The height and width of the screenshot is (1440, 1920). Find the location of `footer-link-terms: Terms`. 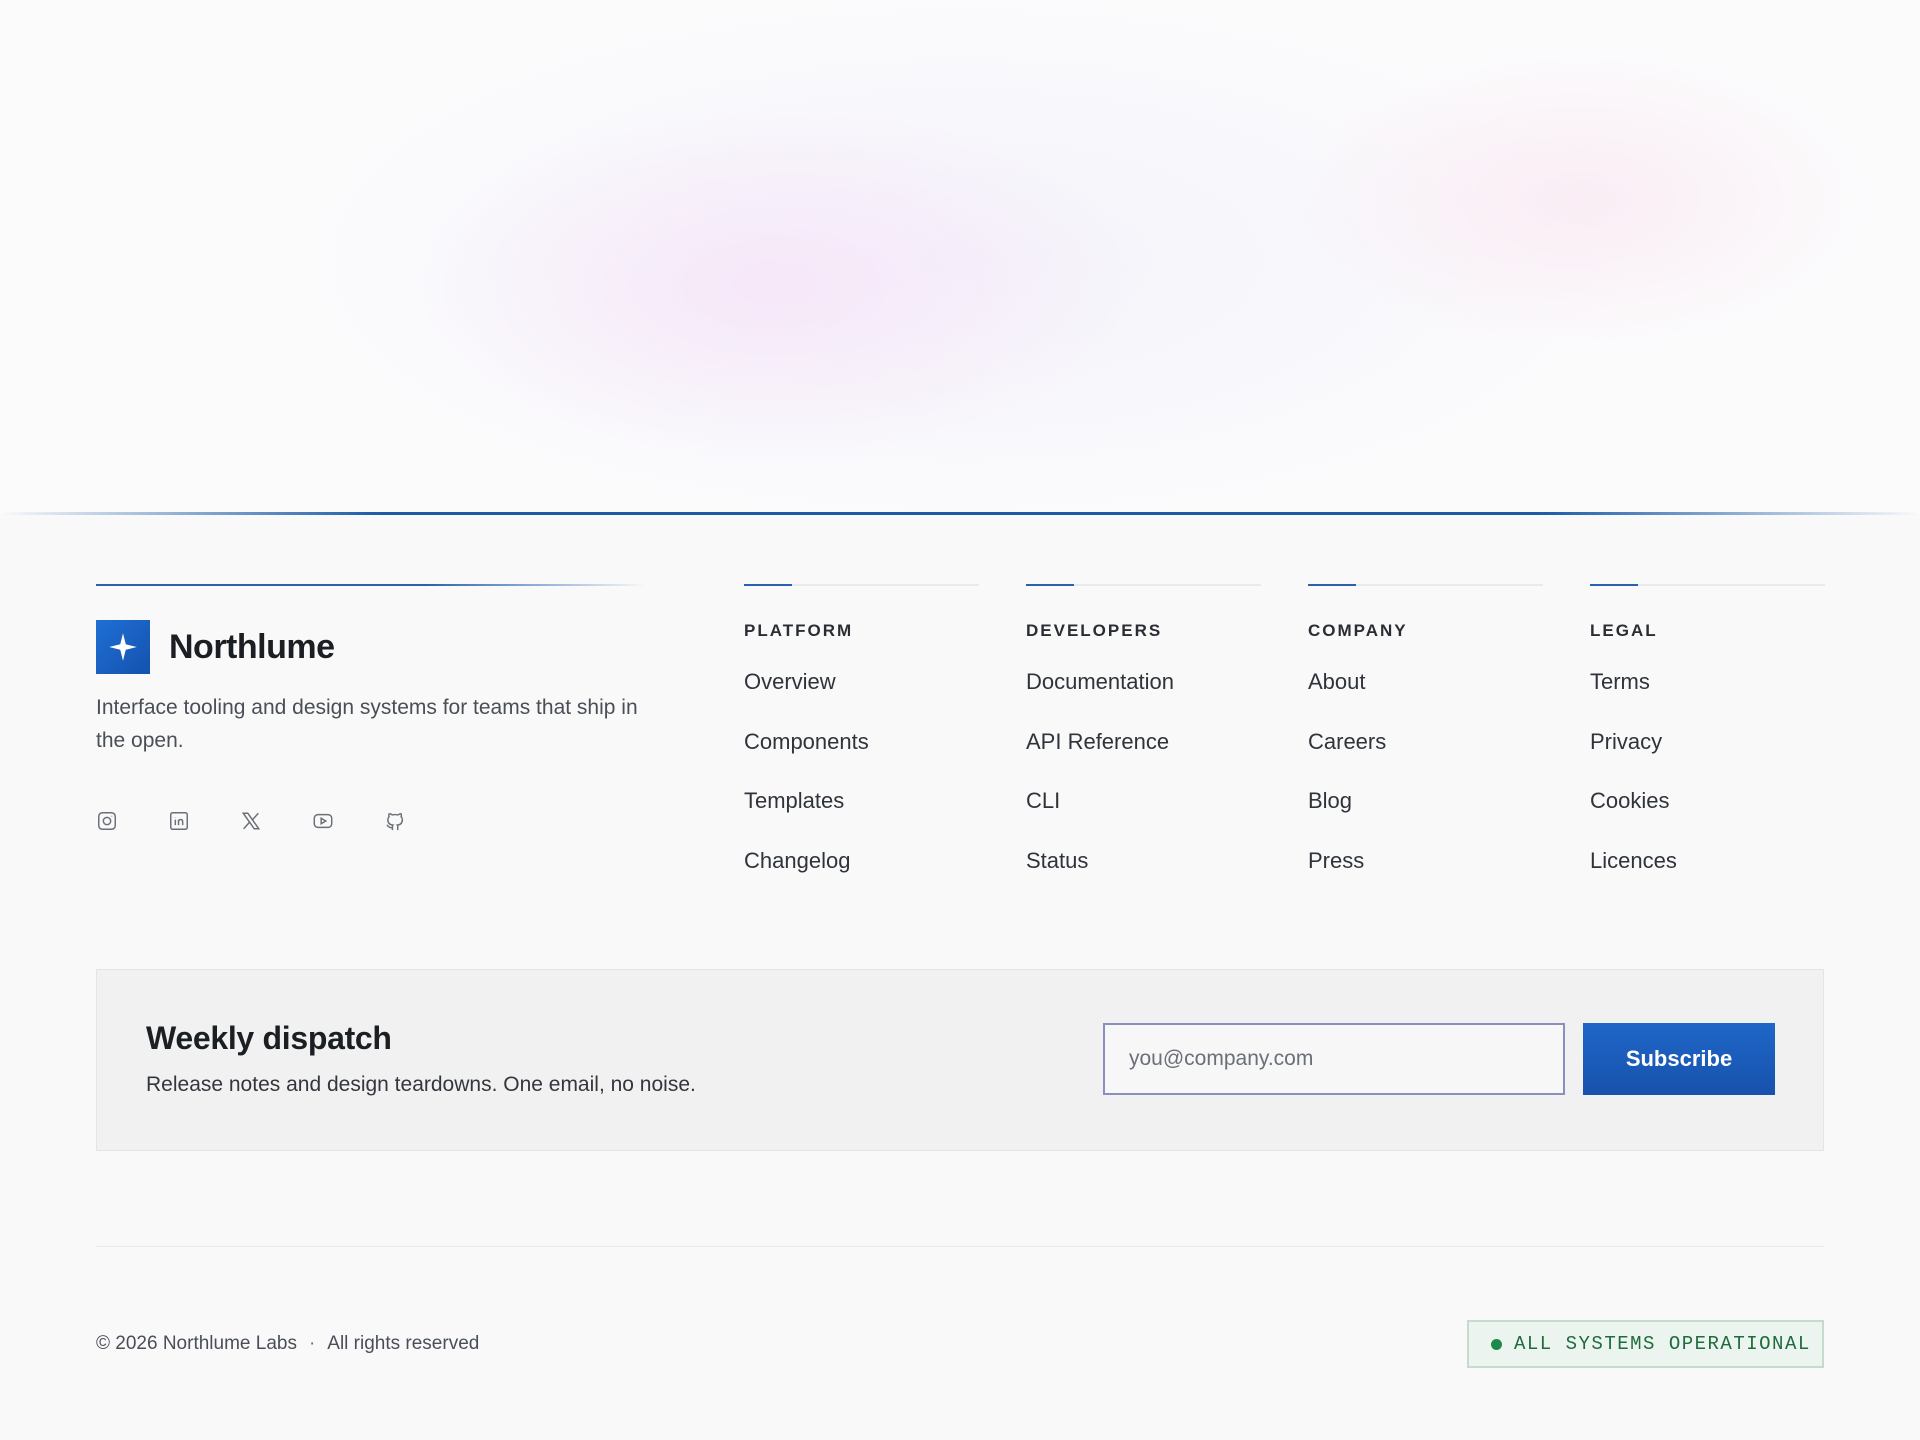

footer-link-terms: Terms is located at coordinates (1707, 699).